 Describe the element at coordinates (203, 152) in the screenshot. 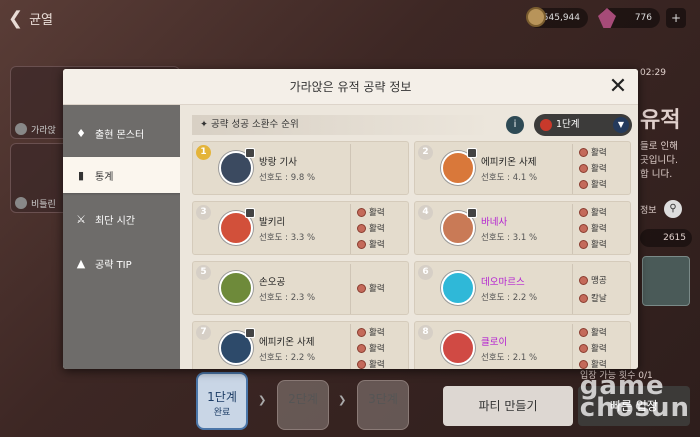

I see `rank-badge: 1` at that location.